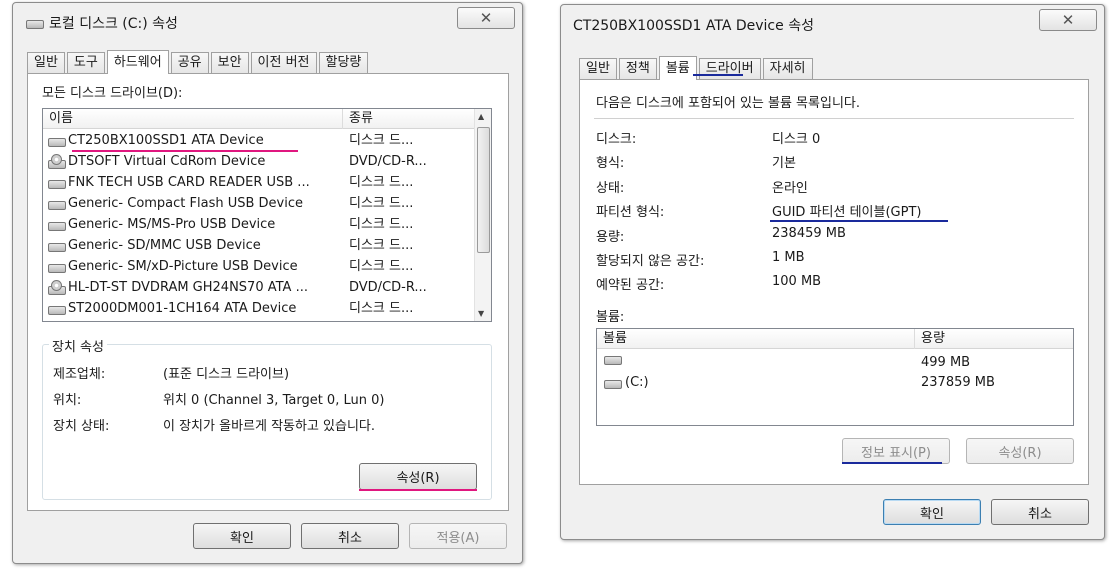  What do you see at coordinates (756, 339) in the screenshot?
I see `column-header-volume: 볼륨` at bounding box center [756, 339].